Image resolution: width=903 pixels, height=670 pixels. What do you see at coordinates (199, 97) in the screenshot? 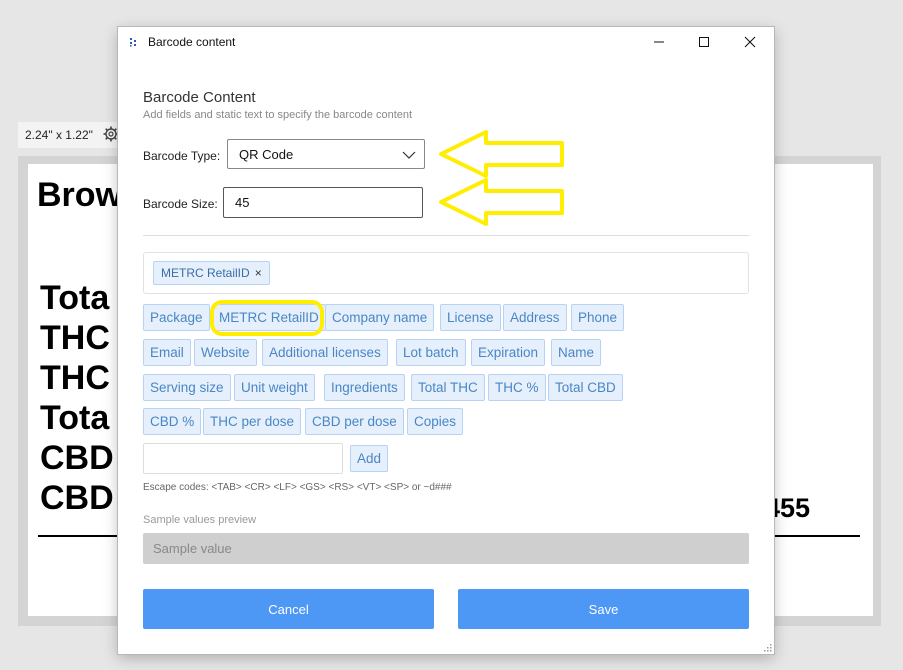
I see `dialog-heading: Barcode Content` at bounding box center [199, 97].